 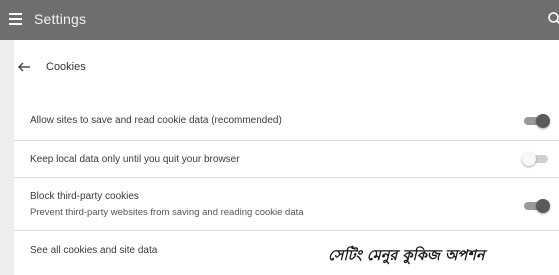 I want to click on subpage-title: Cookies, so click(x=66, y=67).